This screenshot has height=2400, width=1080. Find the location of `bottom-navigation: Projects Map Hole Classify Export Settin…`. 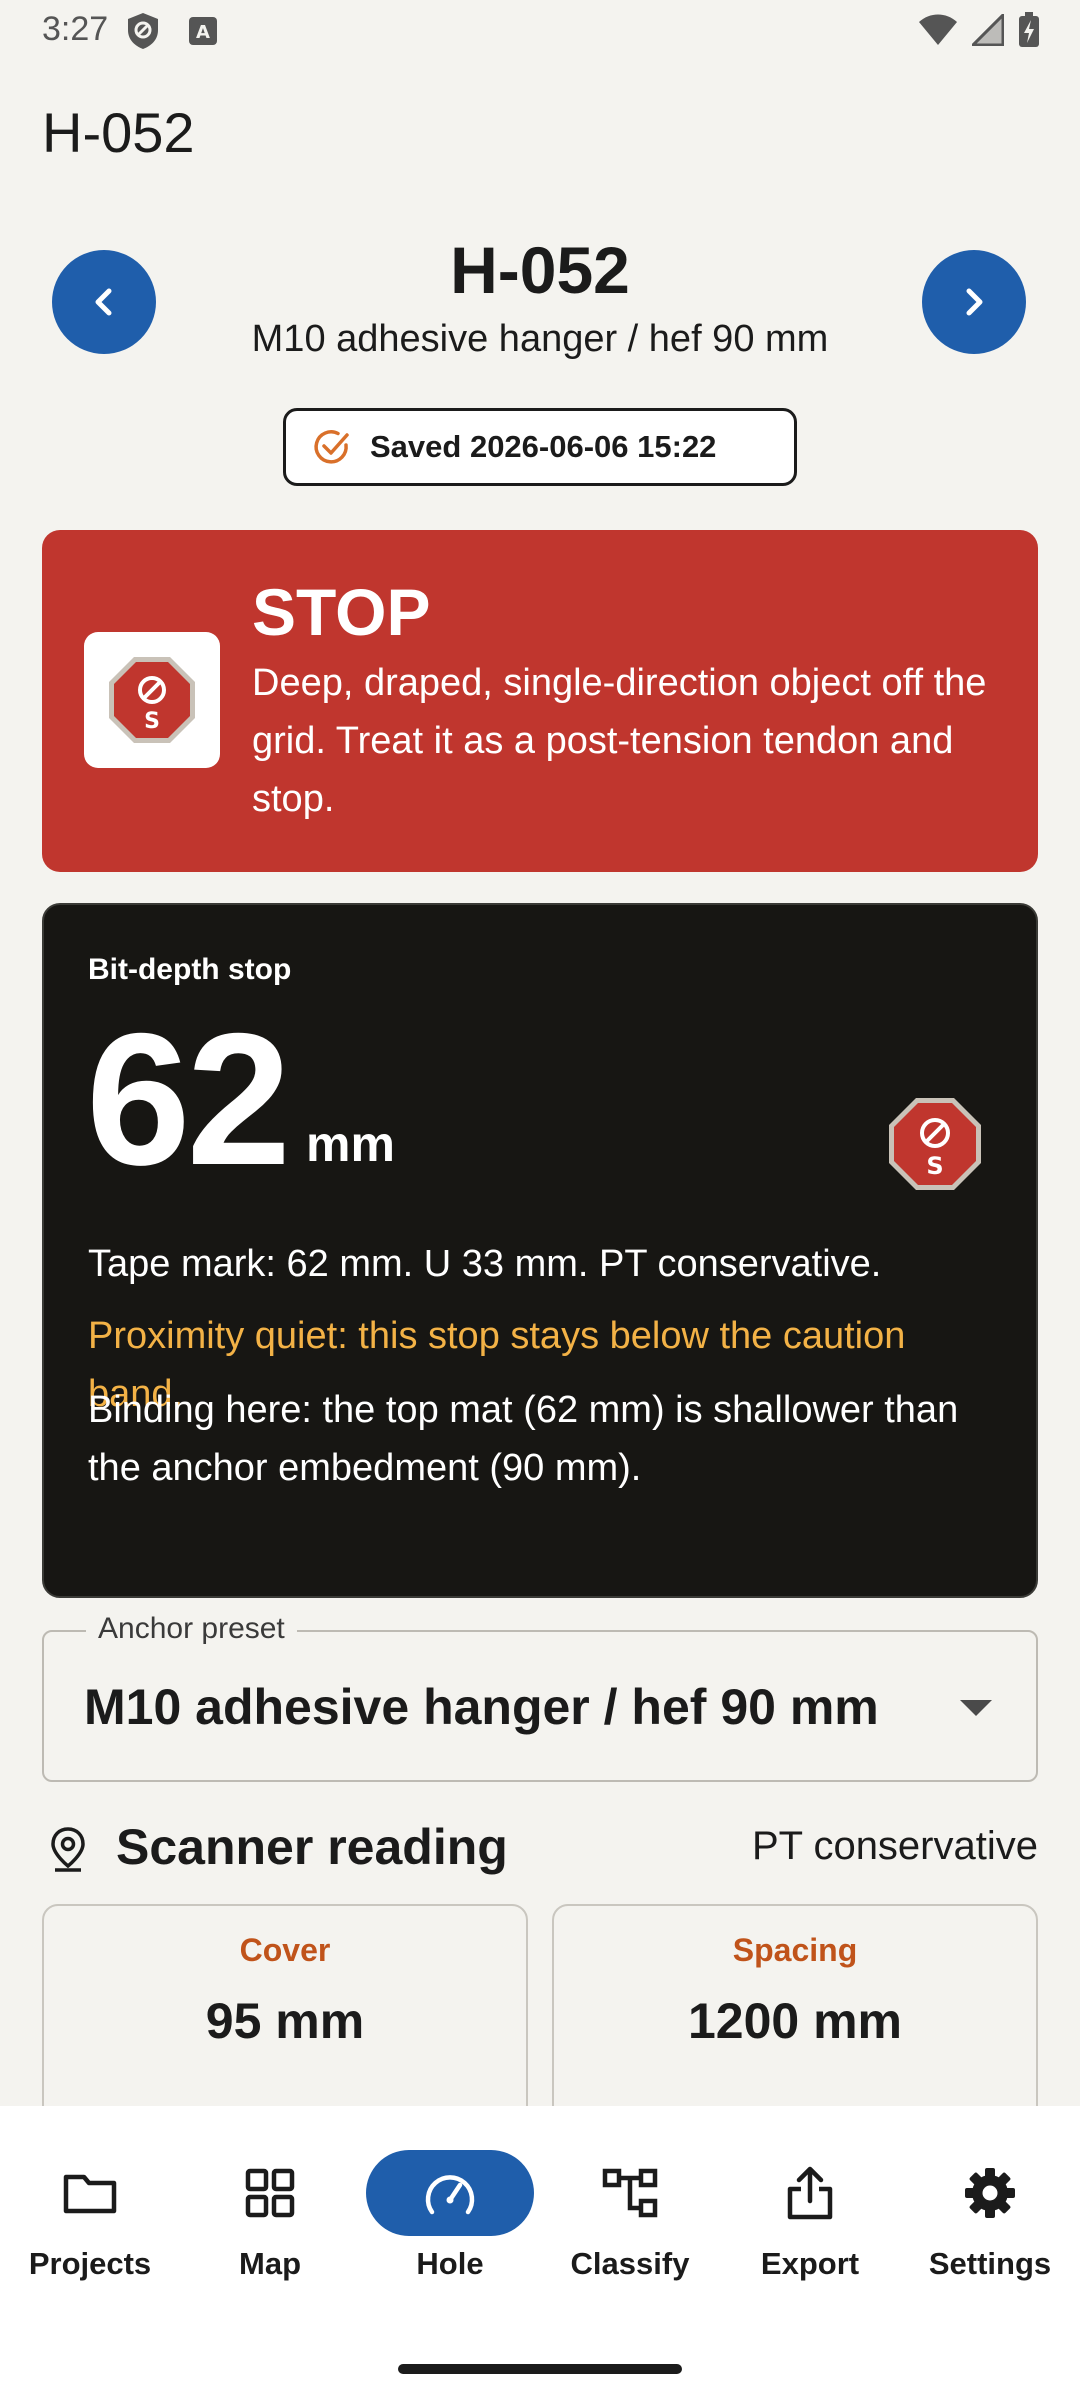

bottom-navigation: Projects Map Hole Classify Export Settin… is located at coordinates (540, 2253).